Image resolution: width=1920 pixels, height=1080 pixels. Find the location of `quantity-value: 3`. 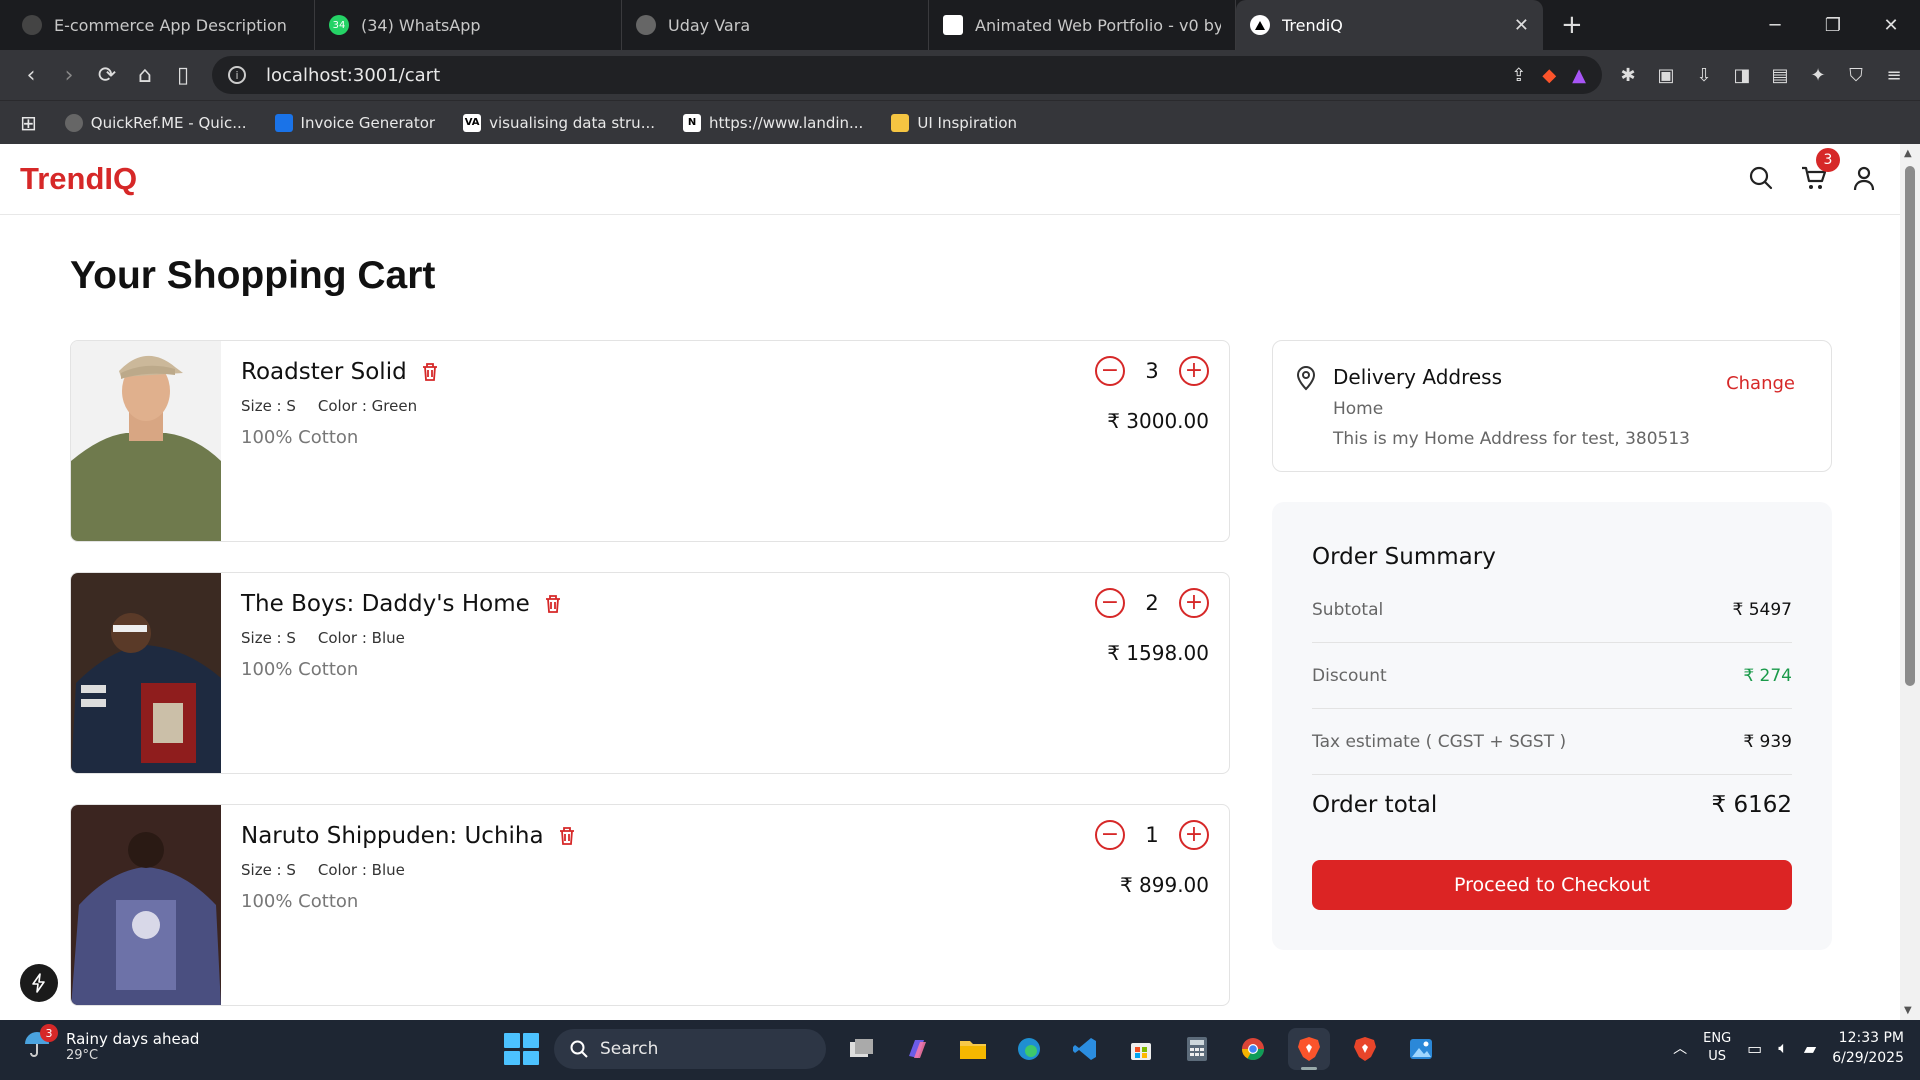

quantity-value: 3 is located at coordinates (1152, 371).